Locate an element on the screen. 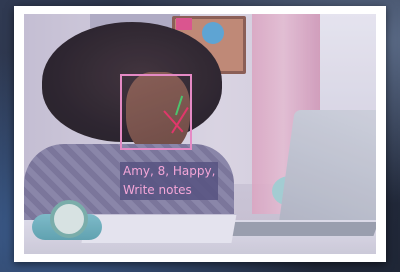  face-bounding-box is located at coordinates (156, 112).